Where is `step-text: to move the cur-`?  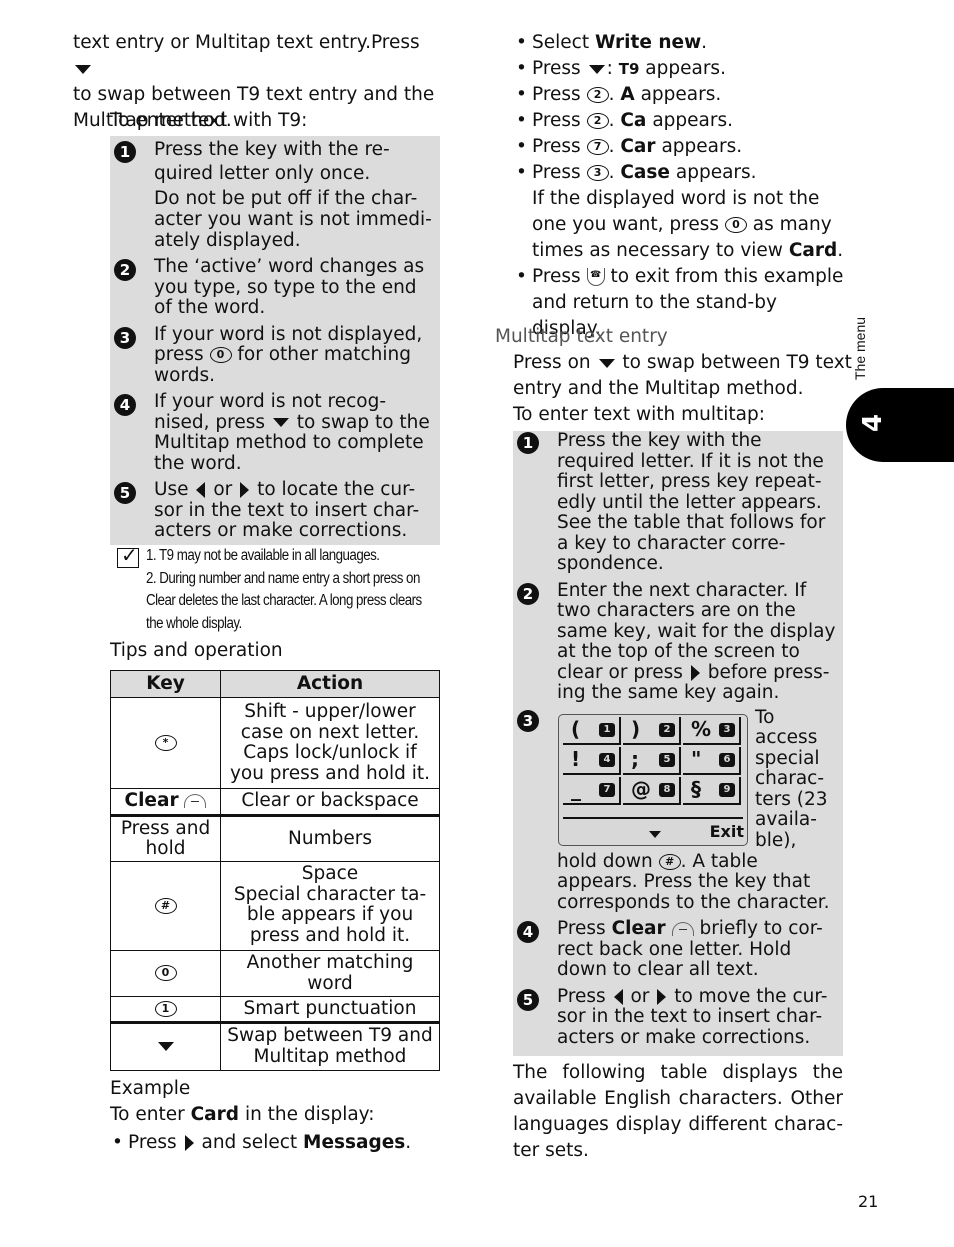
step-text: to move the cur- is located at coordinates (751, 996).